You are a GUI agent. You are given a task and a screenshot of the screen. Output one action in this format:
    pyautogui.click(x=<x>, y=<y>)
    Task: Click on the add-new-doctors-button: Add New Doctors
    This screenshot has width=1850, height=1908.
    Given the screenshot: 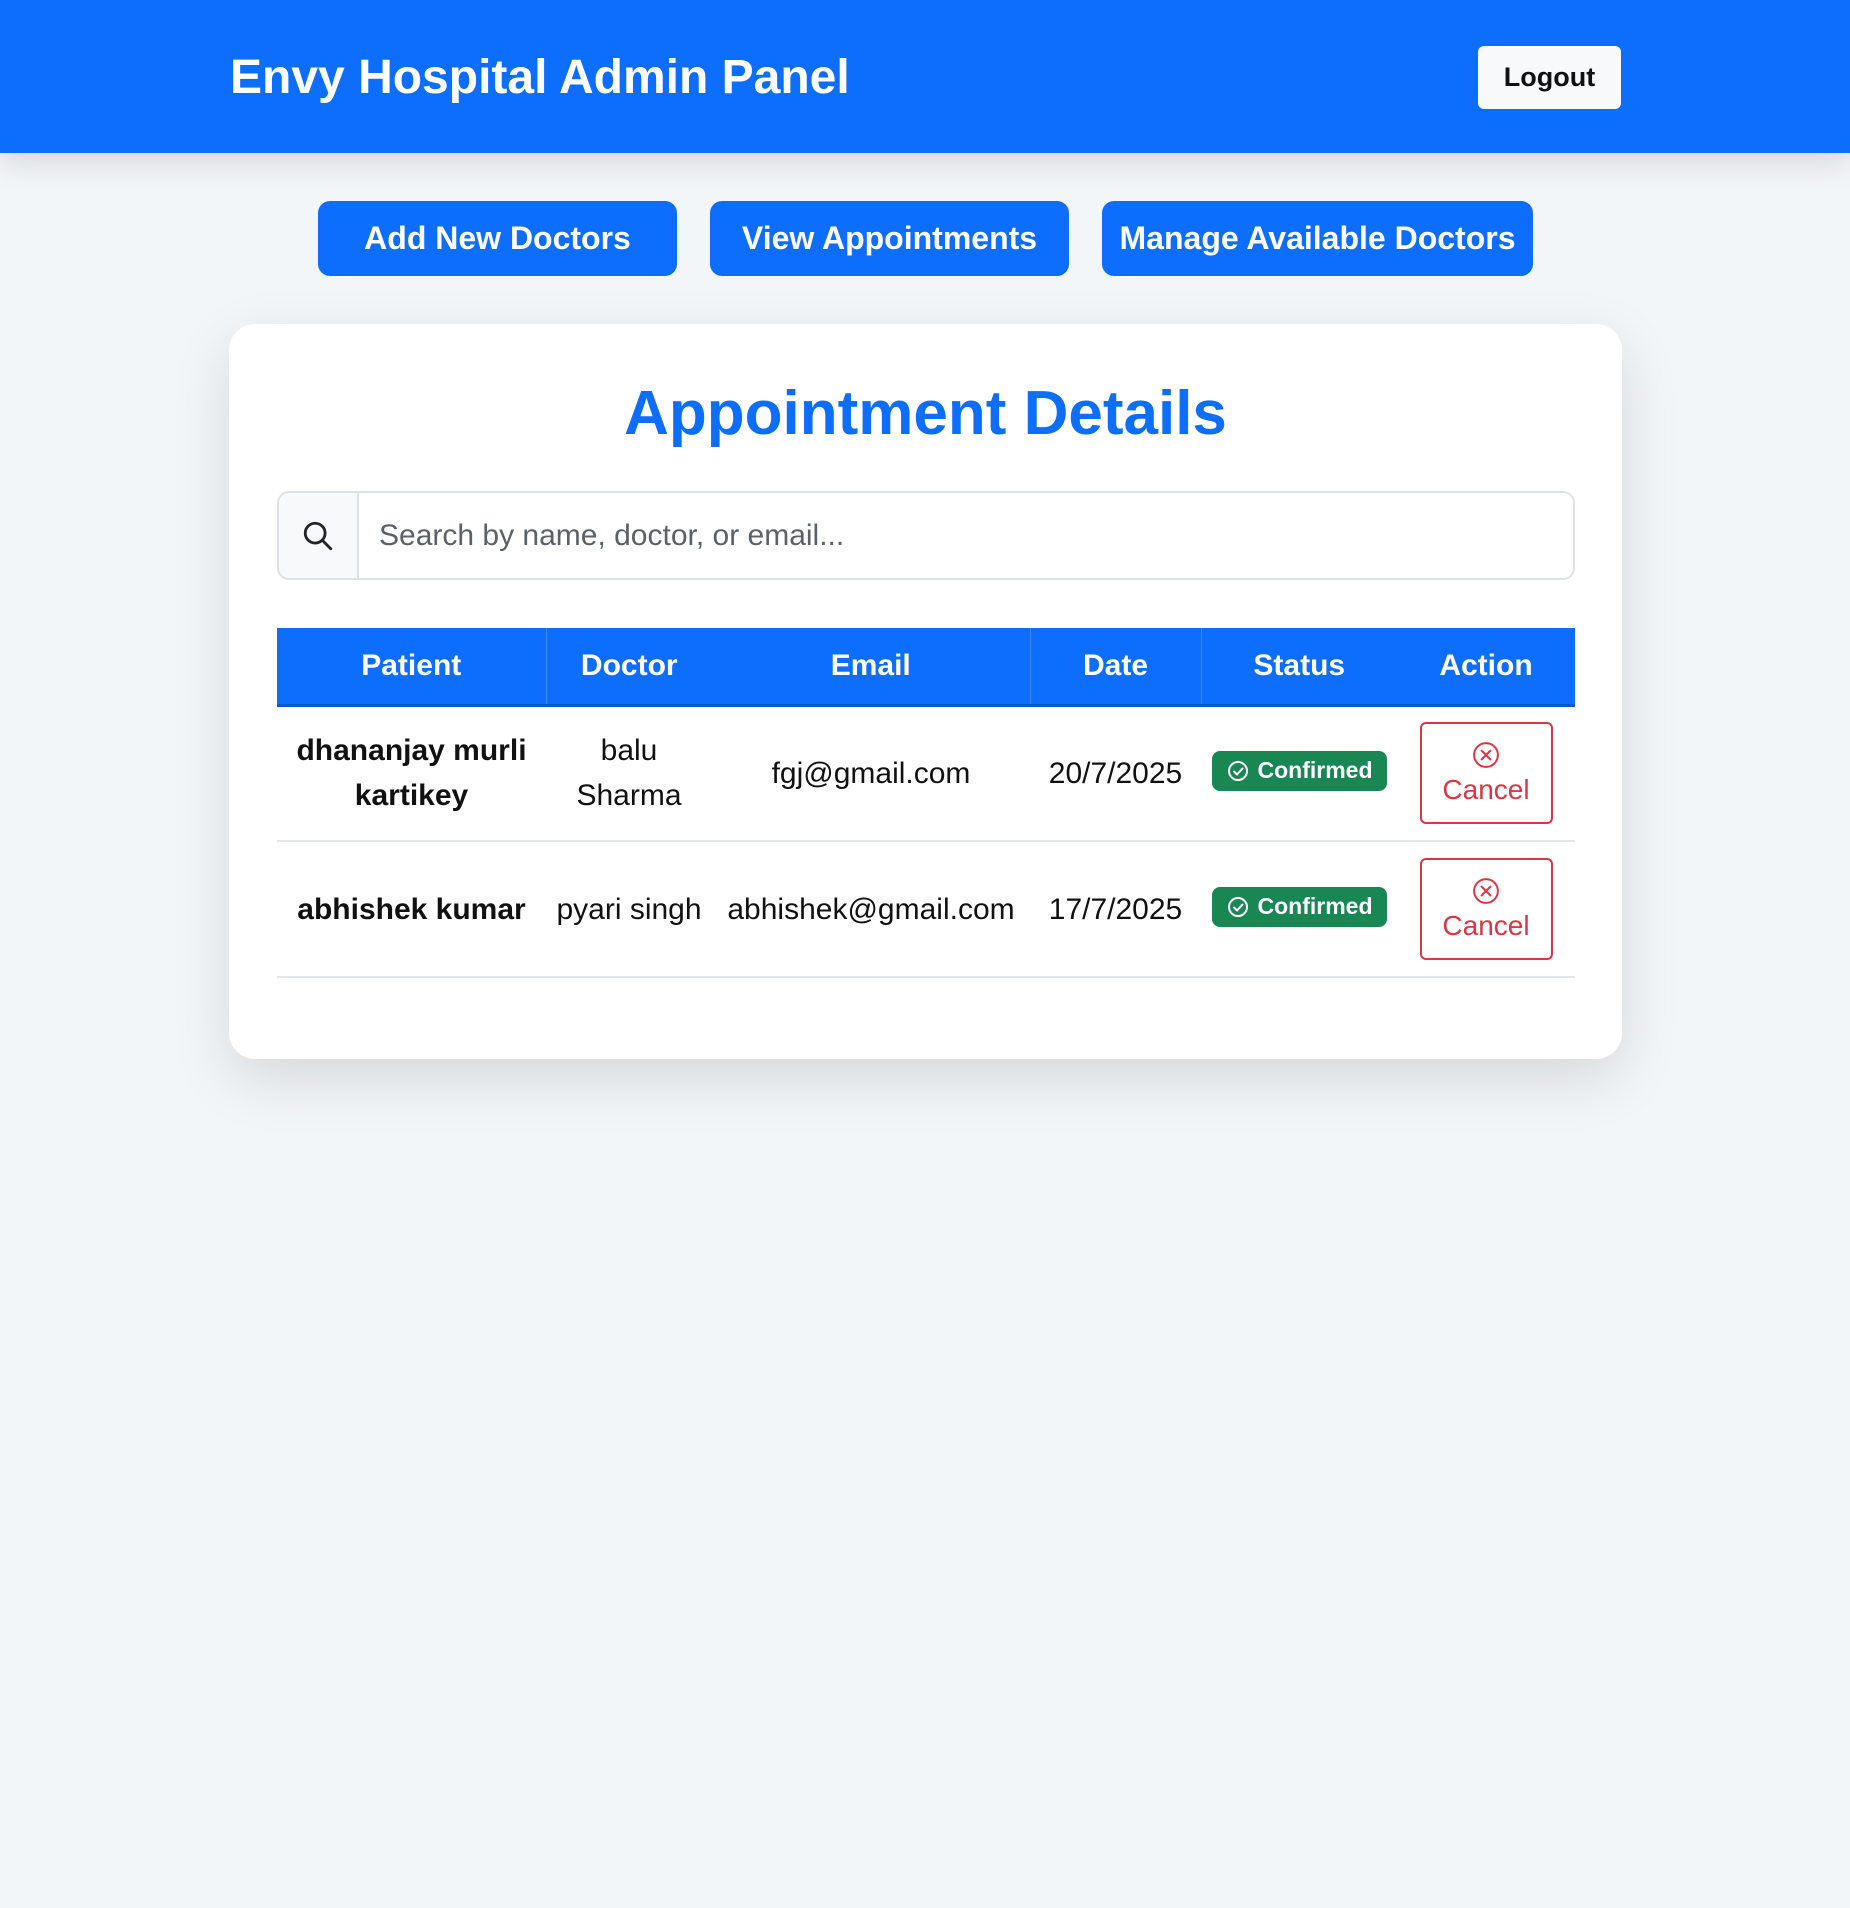 What is the action you would take?
    pyautogui.click(x=497, y=238)
    